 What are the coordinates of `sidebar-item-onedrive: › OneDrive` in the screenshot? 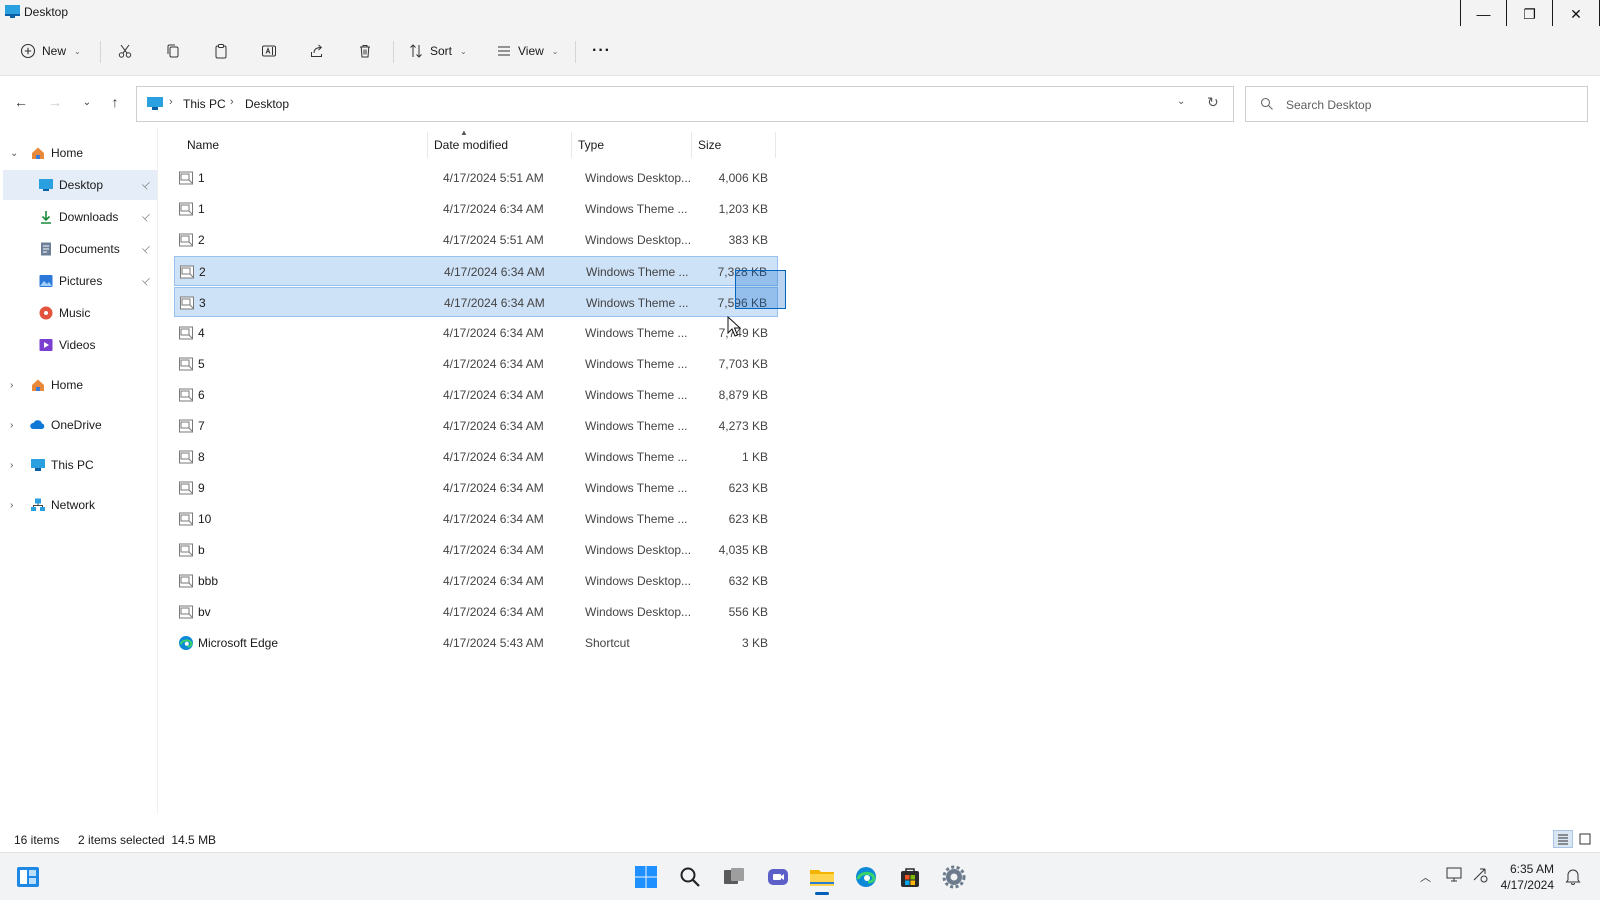 It's located at (79, 425).